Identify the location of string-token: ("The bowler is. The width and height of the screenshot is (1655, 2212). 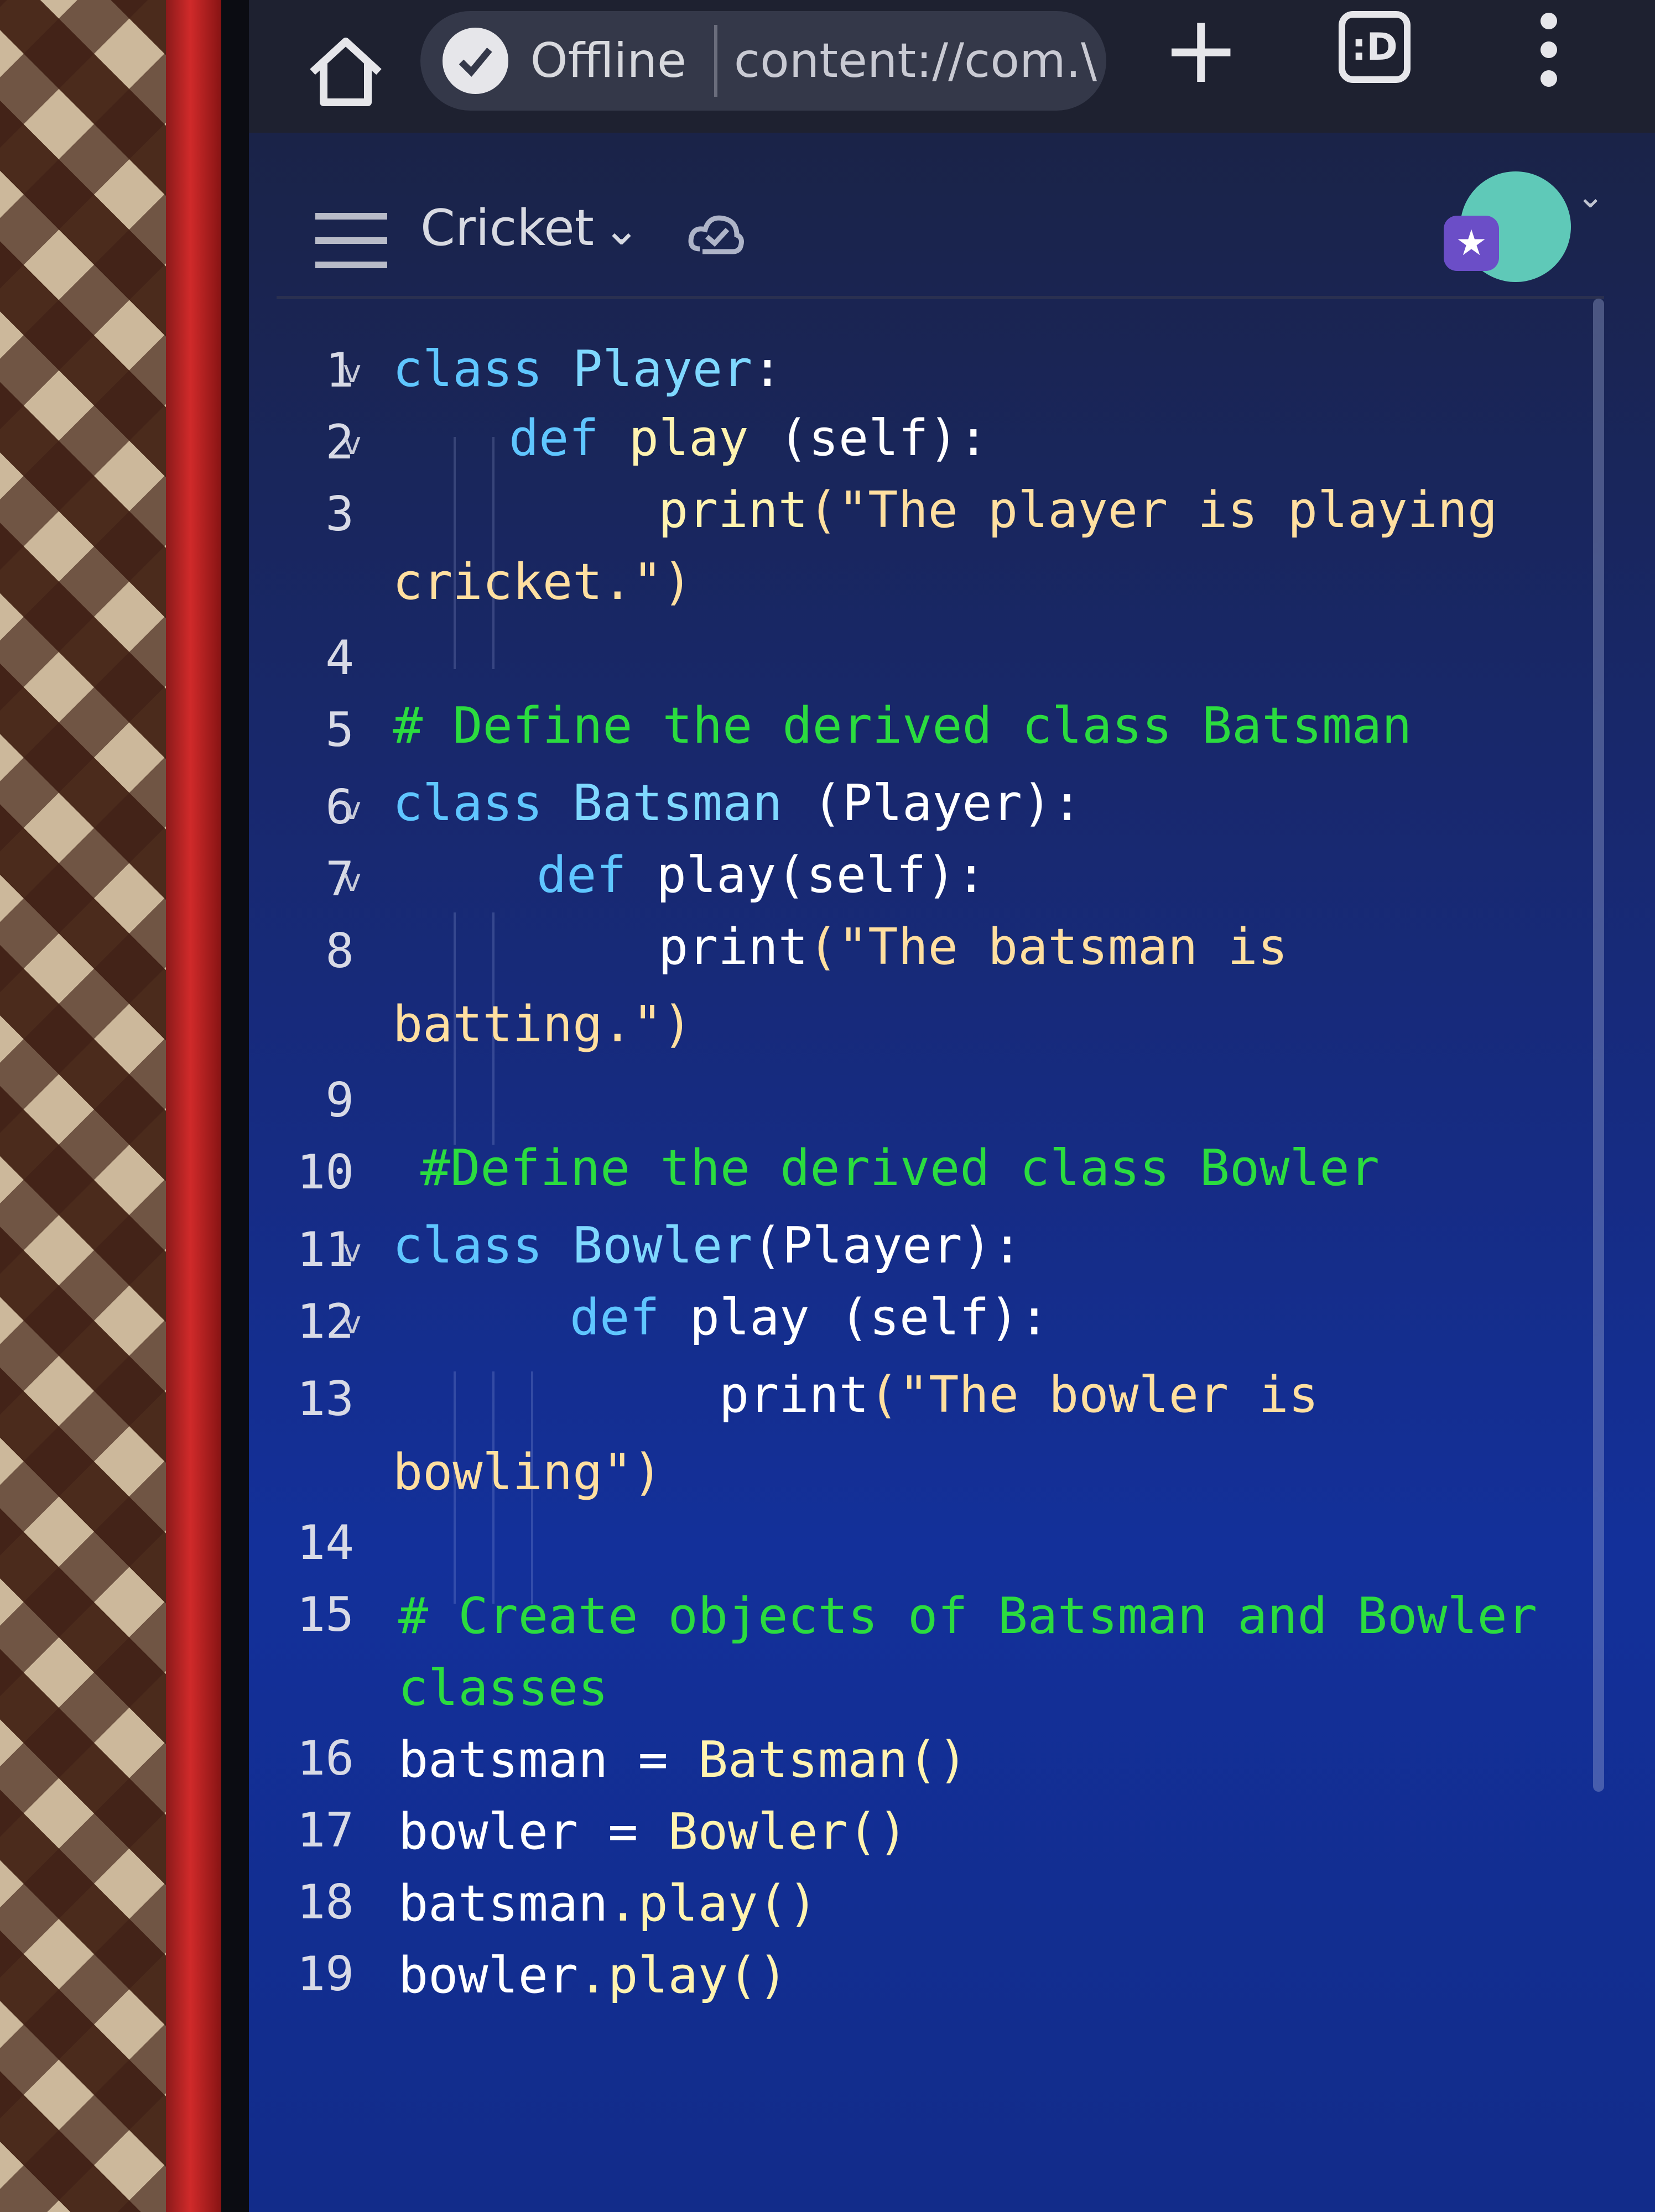
(1093, 1395).